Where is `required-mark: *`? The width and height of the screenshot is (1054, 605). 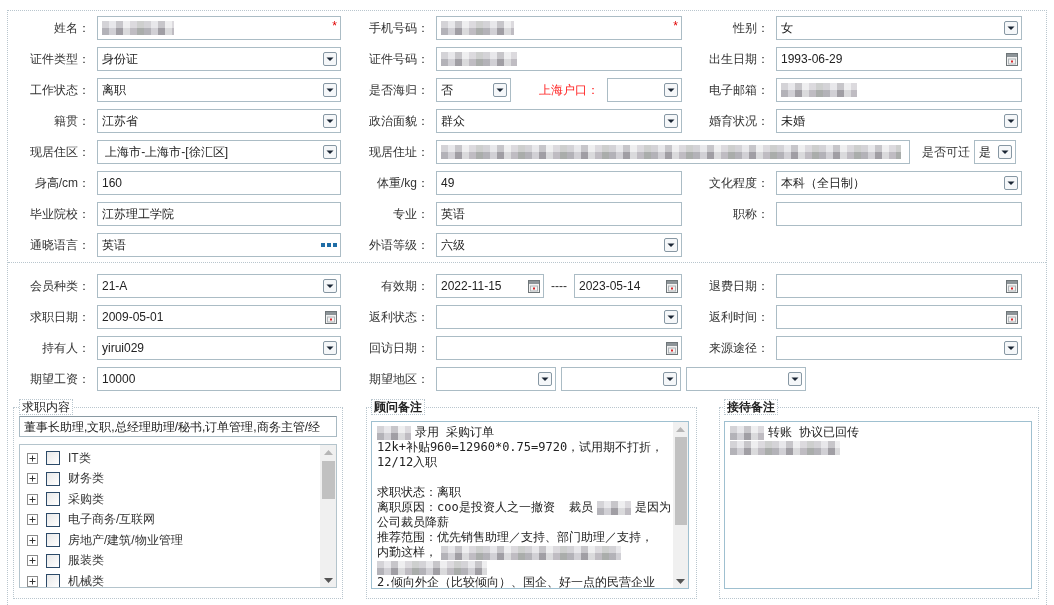
required-mark: * is located at coordinates (675, 26).